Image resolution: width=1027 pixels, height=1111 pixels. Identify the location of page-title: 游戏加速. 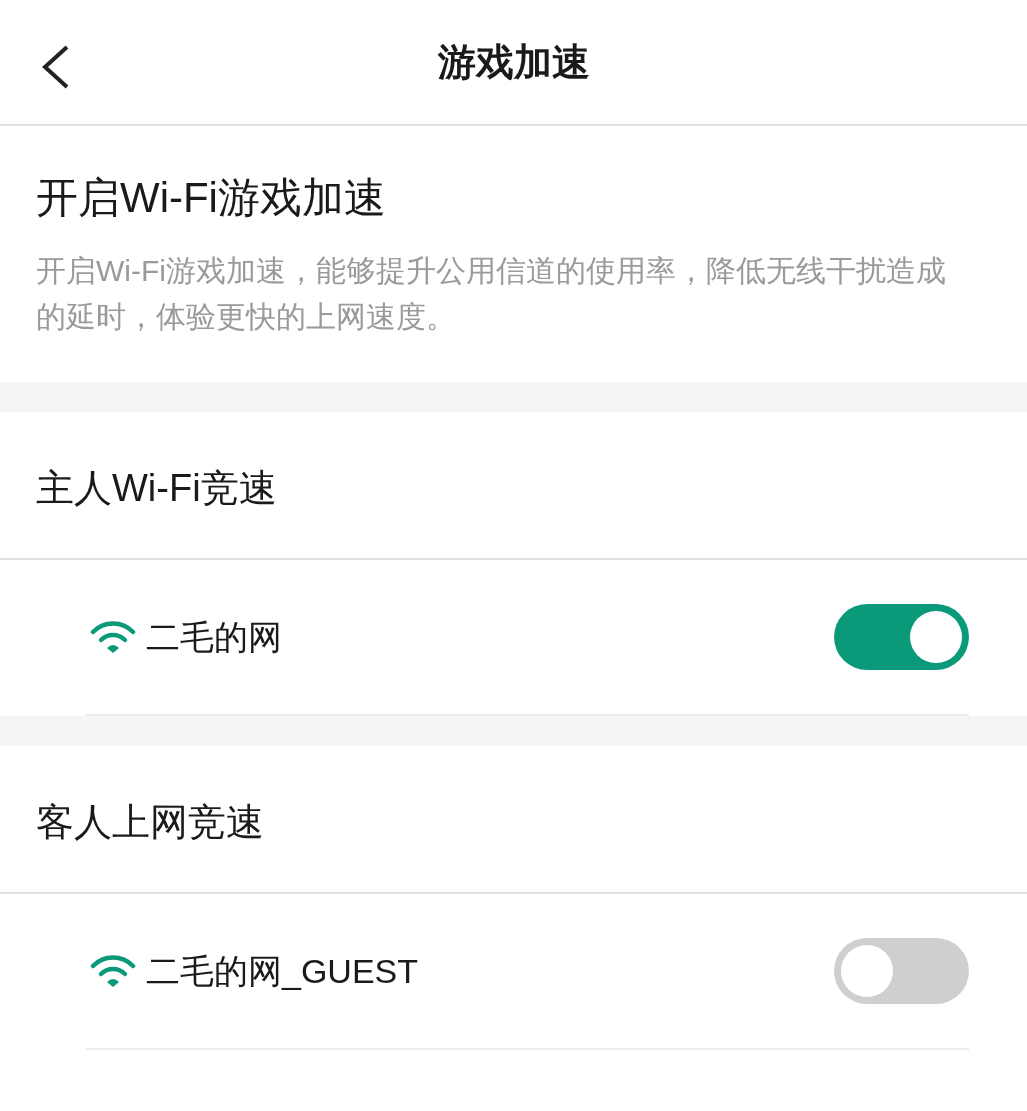
(513, 62).